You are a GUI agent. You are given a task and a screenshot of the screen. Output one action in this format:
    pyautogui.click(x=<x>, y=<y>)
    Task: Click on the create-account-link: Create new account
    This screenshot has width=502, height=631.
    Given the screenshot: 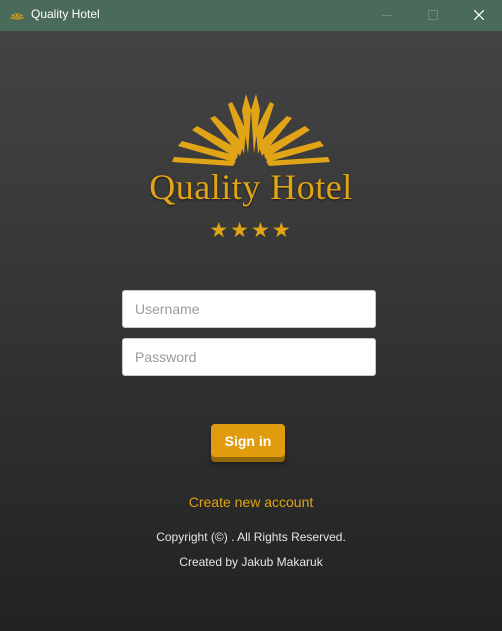 What is the action you would take?
    pyautogui.click(x=251, y=502)
    